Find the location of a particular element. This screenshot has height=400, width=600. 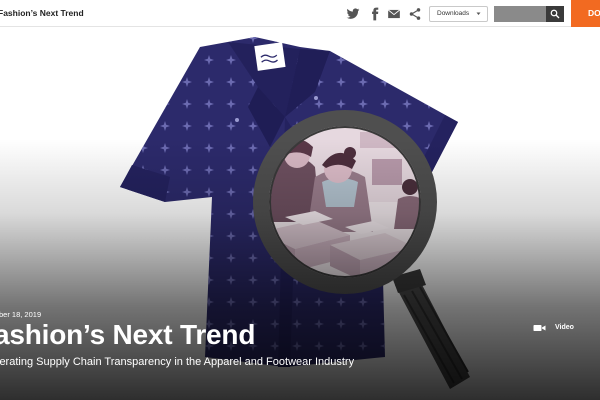

site-title: Fashion’s Next Trend is located at coordinates (42, 13).